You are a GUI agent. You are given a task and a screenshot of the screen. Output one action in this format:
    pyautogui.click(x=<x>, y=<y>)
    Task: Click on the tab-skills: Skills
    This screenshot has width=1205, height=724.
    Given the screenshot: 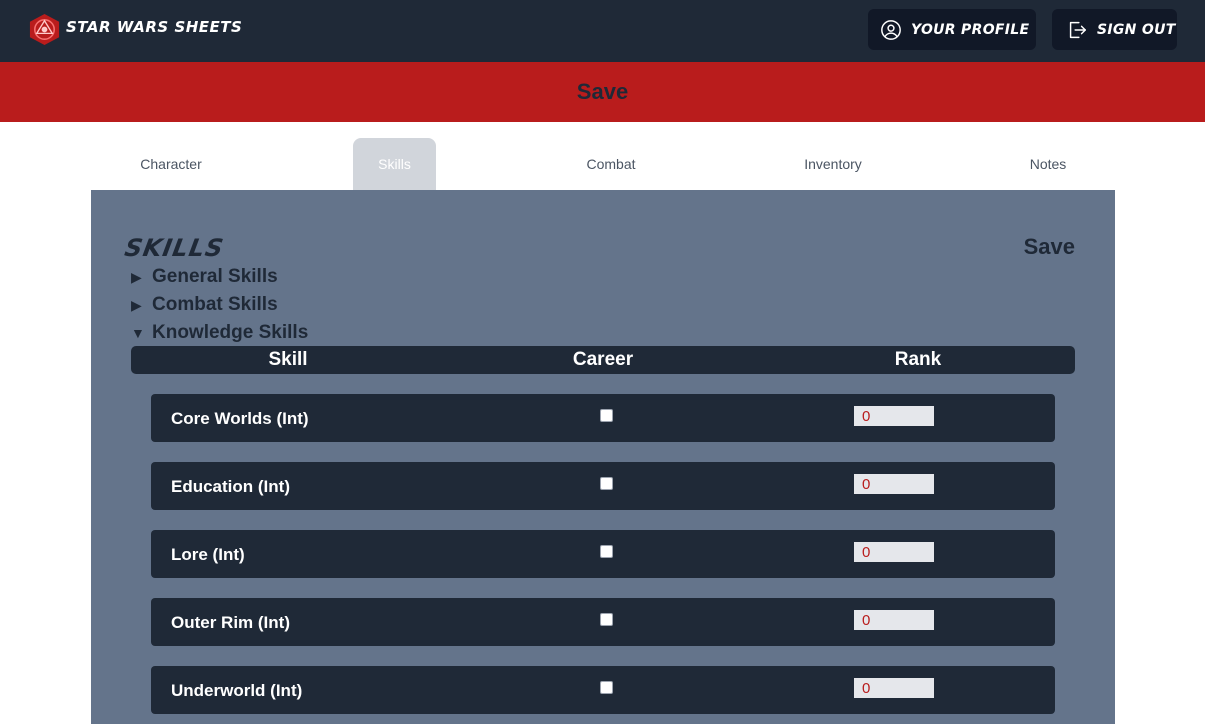 What is the action you would take?
    pyautogui.click(x=394, y=164)
    